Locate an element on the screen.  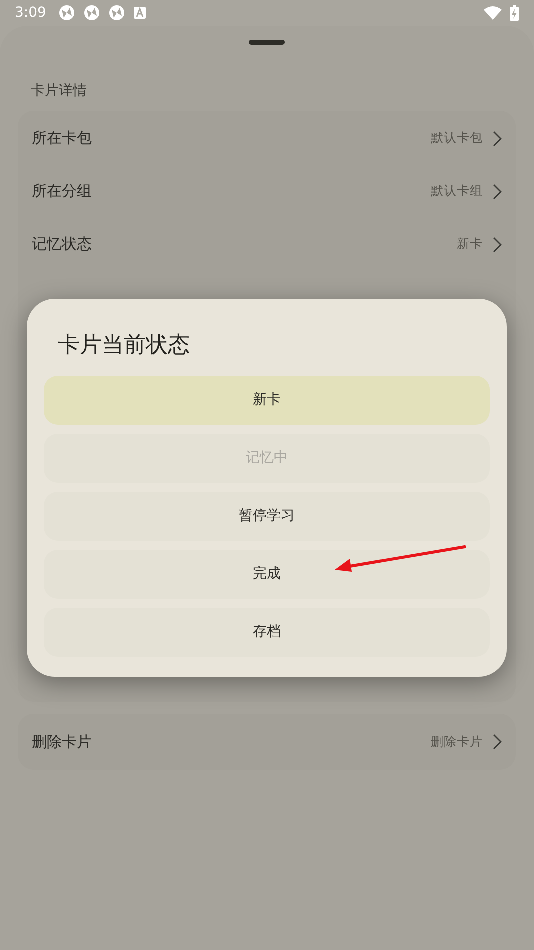
status-option: 完成 is located at coordinates (267, 574).